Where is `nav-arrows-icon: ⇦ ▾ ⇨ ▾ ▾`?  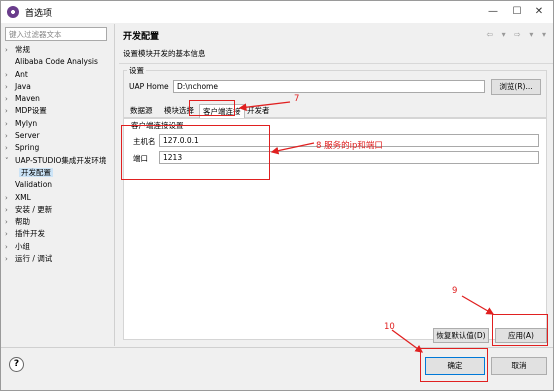
nav-arrows-icon: ⇦ ▾ ⇨ ▾ ▾ is located at coordinates (517, 34).